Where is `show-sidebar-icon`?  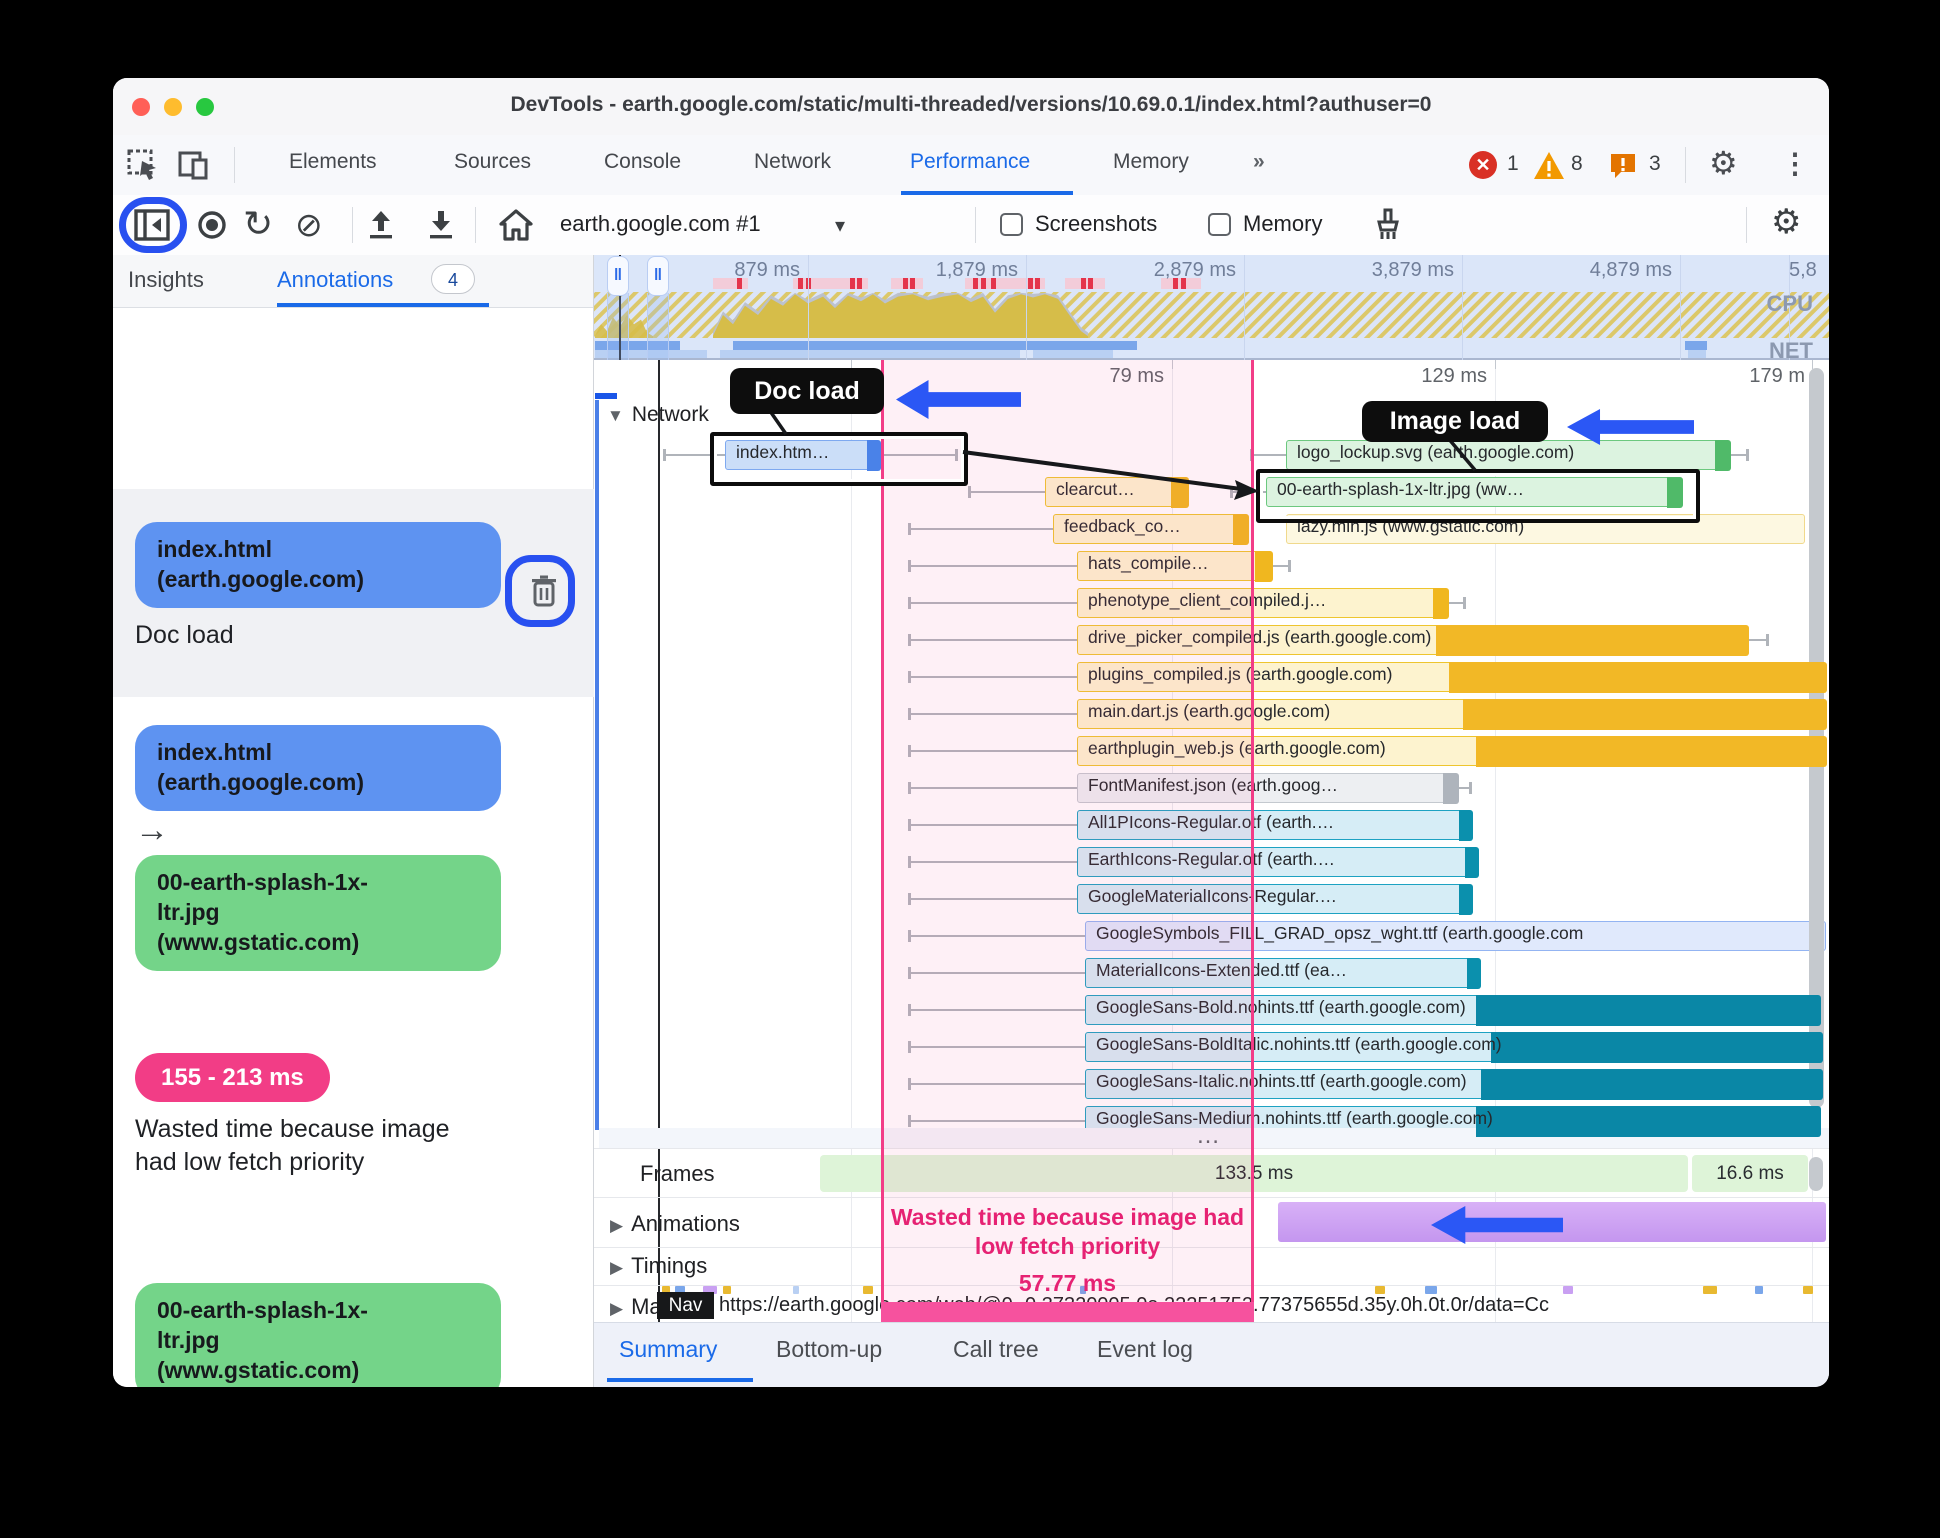
show-sidebar-icon is located at coordinates (153, 225).